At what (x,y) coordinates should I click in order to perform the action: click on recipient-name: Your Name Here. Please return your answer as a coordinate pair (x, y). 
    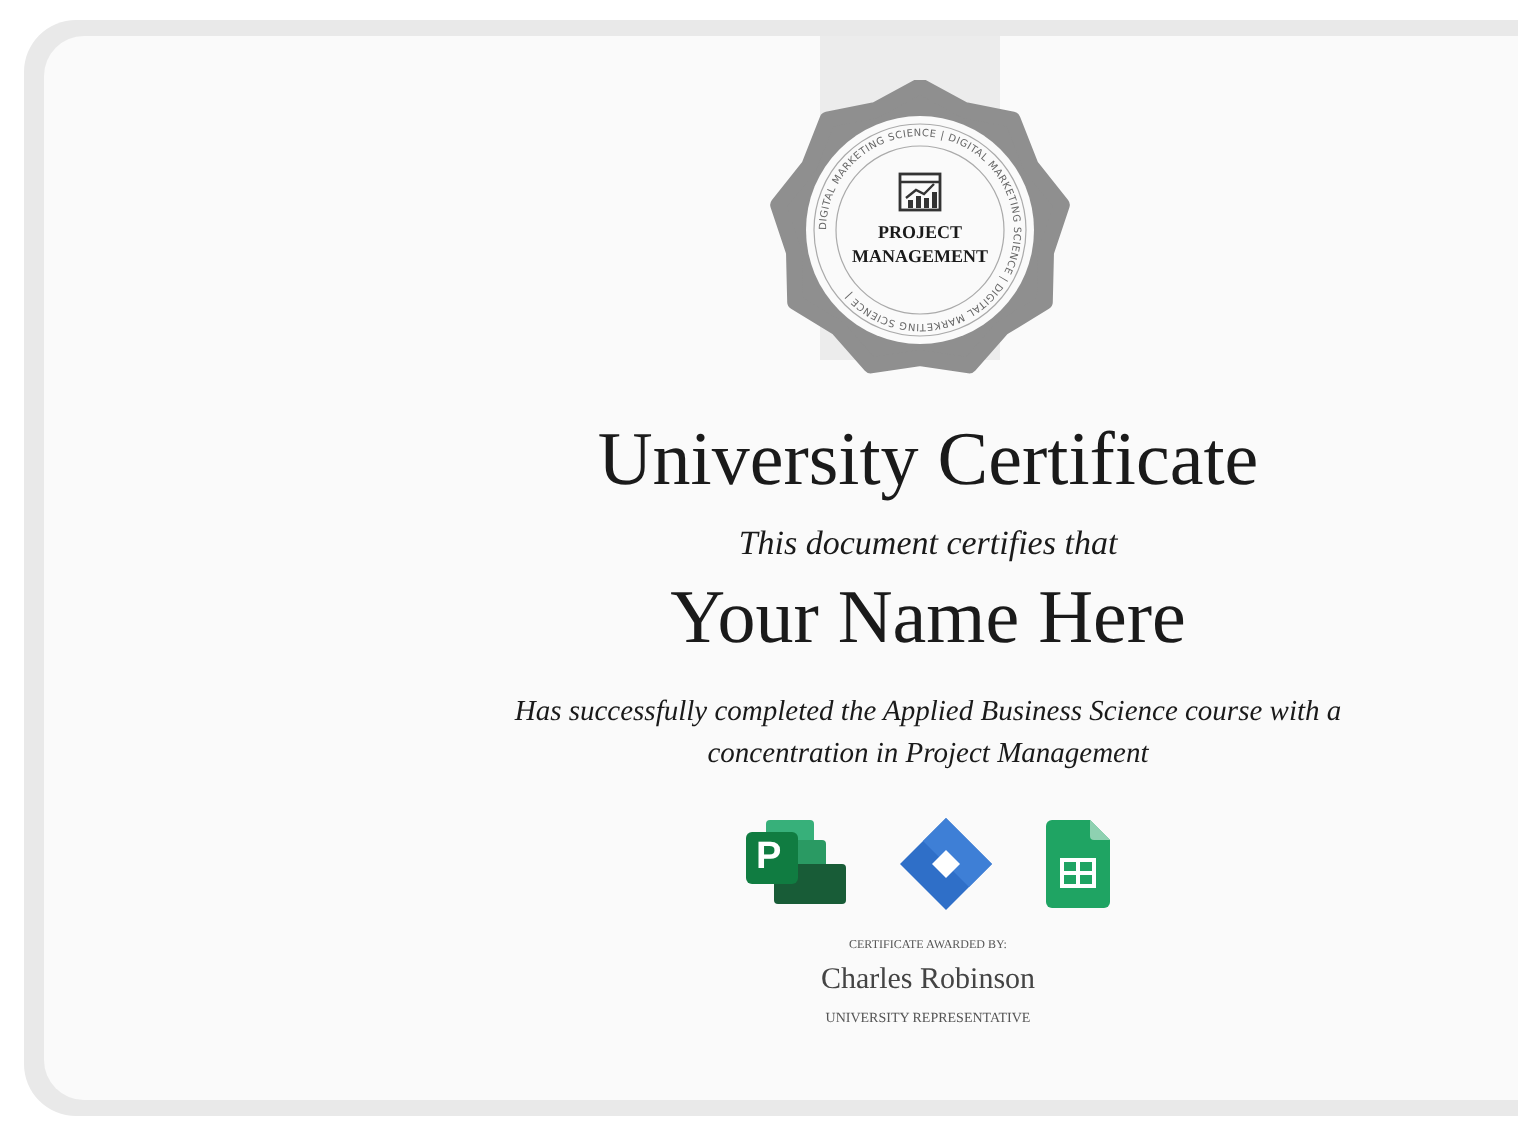
    Looking at the image, I should click on (928, 619).